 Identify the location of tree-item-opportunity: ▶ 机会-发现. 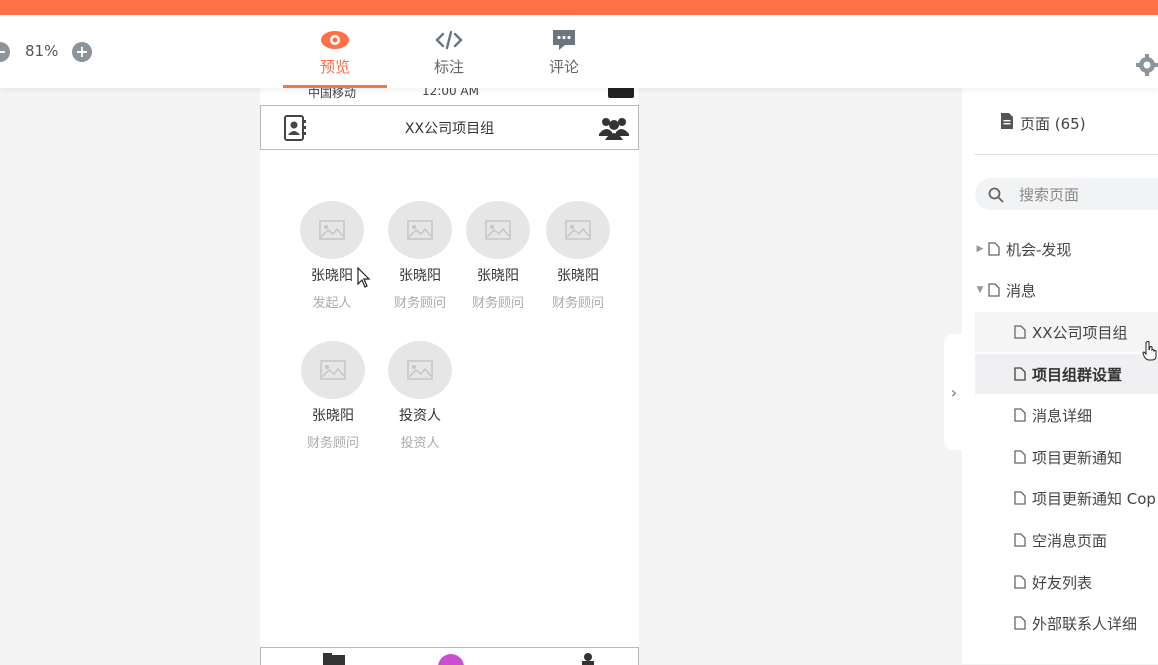
(1066, 249).